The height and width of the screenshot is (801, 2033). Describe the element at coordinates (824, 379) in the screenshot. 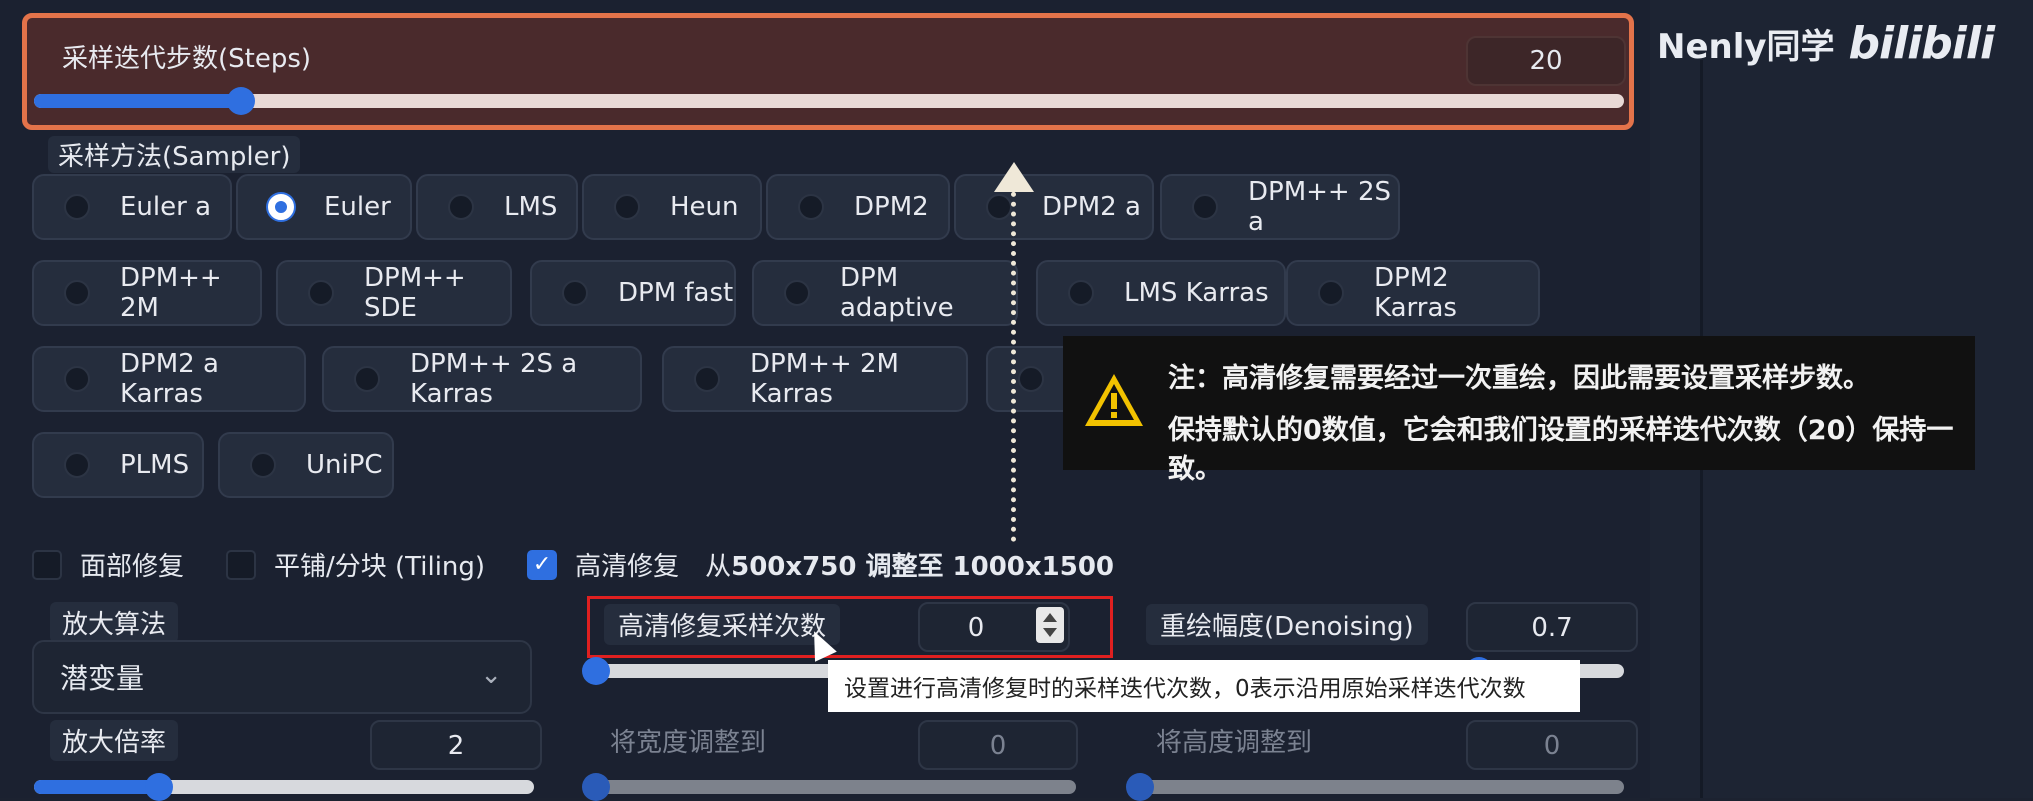

I see `sampler-option-label: DPM++ 2M Karras` at that location.